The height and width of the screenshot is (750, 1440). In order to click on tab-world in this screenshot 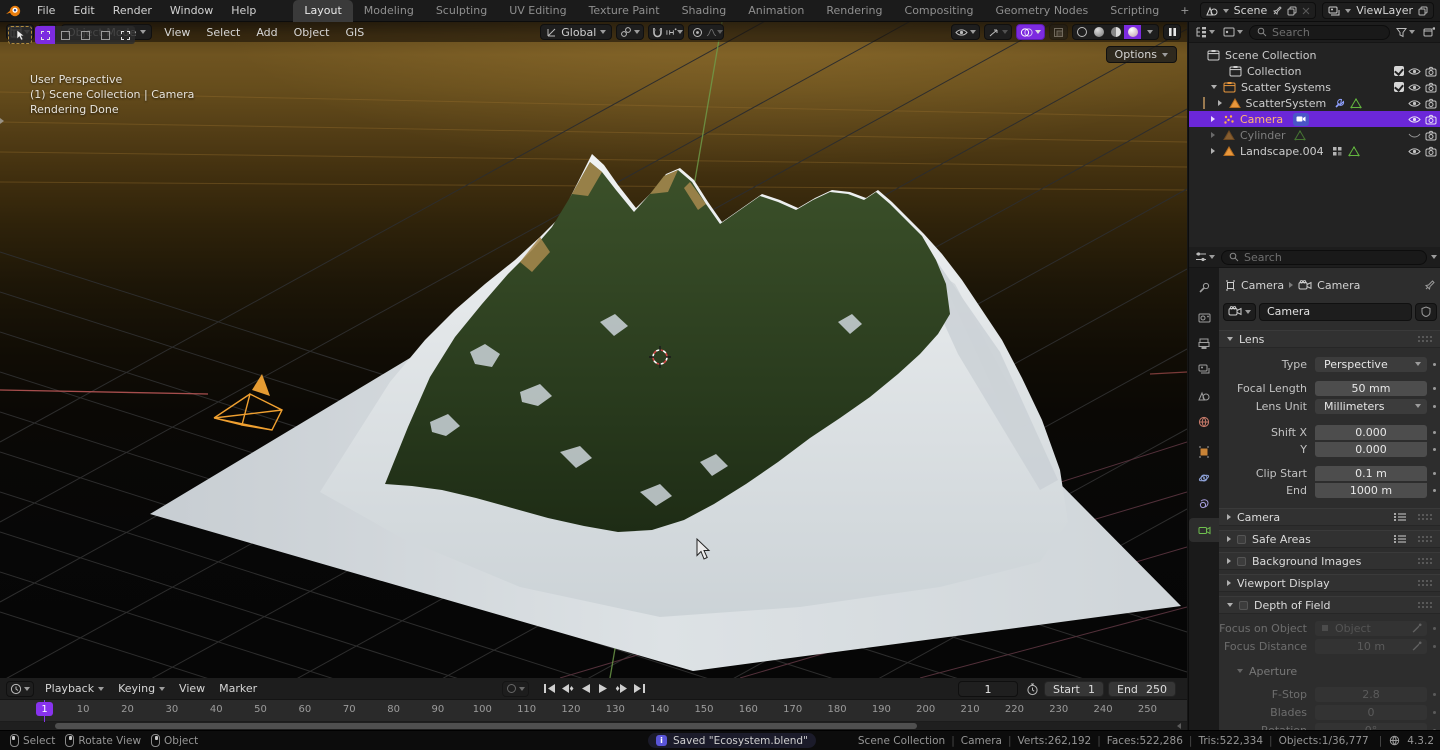, I will do `click(1204, 422)`.